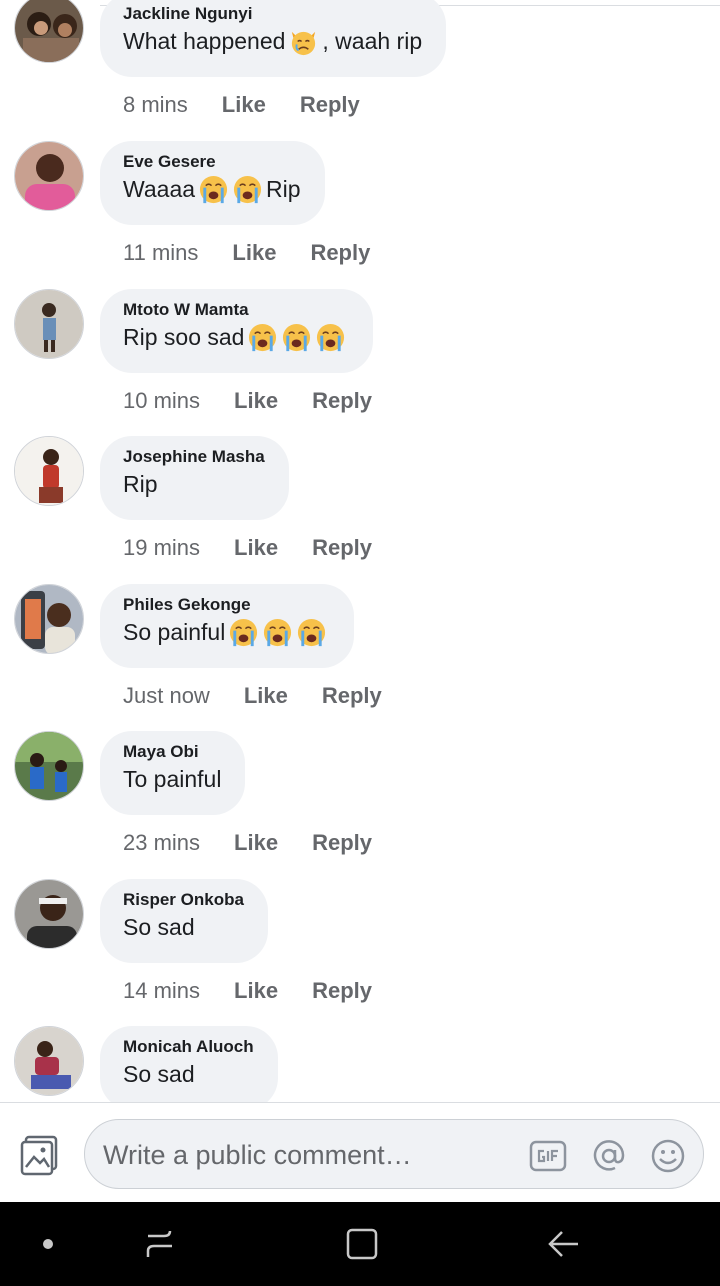  What do you see at coordinates (161, 843) in the screenshot?
I see `comment-time: 23 mins` at bounding box center [161, 843].